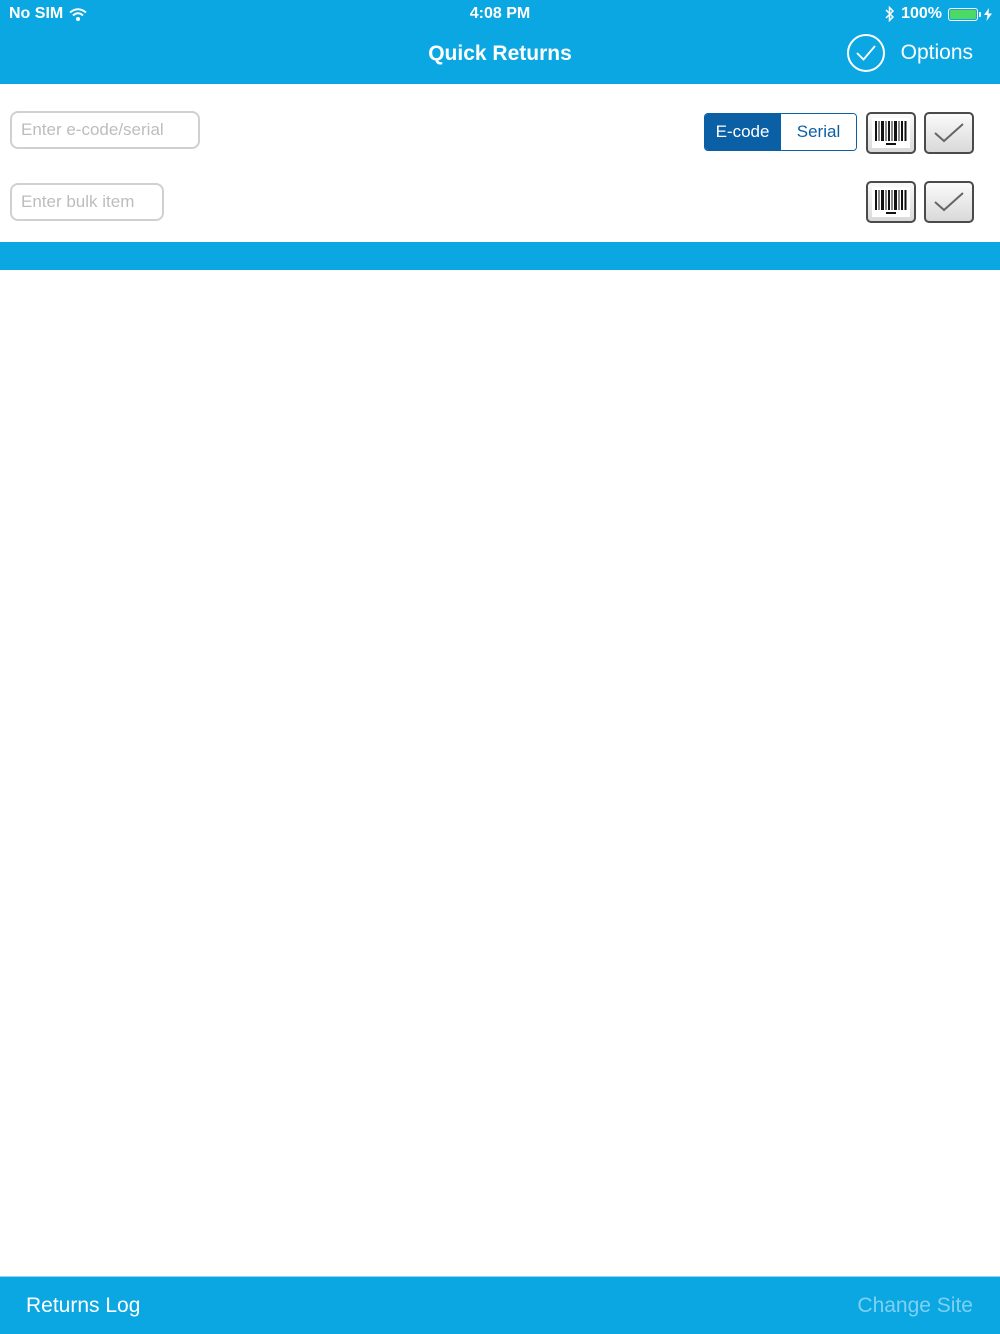 This screenshot has width=1000, height=1334. Describe the element at coordinates (921, 13) in the screenshot. I see `battery-percent: 100%` at that location.